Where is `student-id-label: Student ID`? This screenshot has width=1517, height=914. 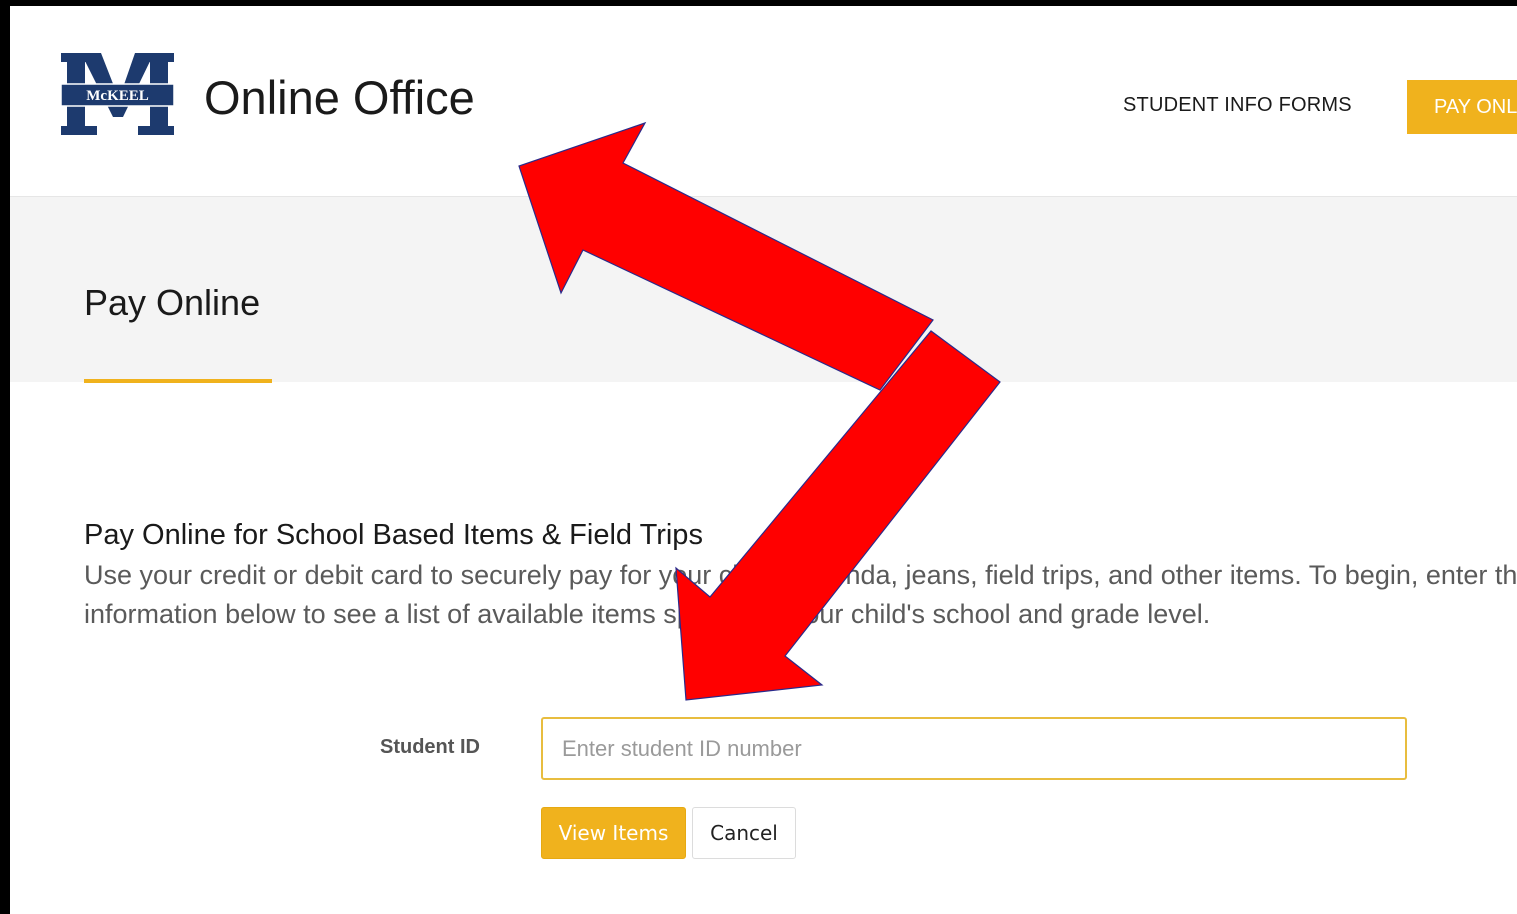 student-id-label: Student ID is located at coordinates (430, 747).